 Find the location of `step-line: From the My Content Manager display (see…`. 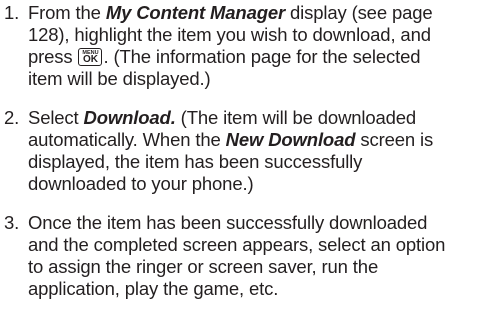

step-line: From the My Content Manager display (see… is located at coordinates (259, 13).